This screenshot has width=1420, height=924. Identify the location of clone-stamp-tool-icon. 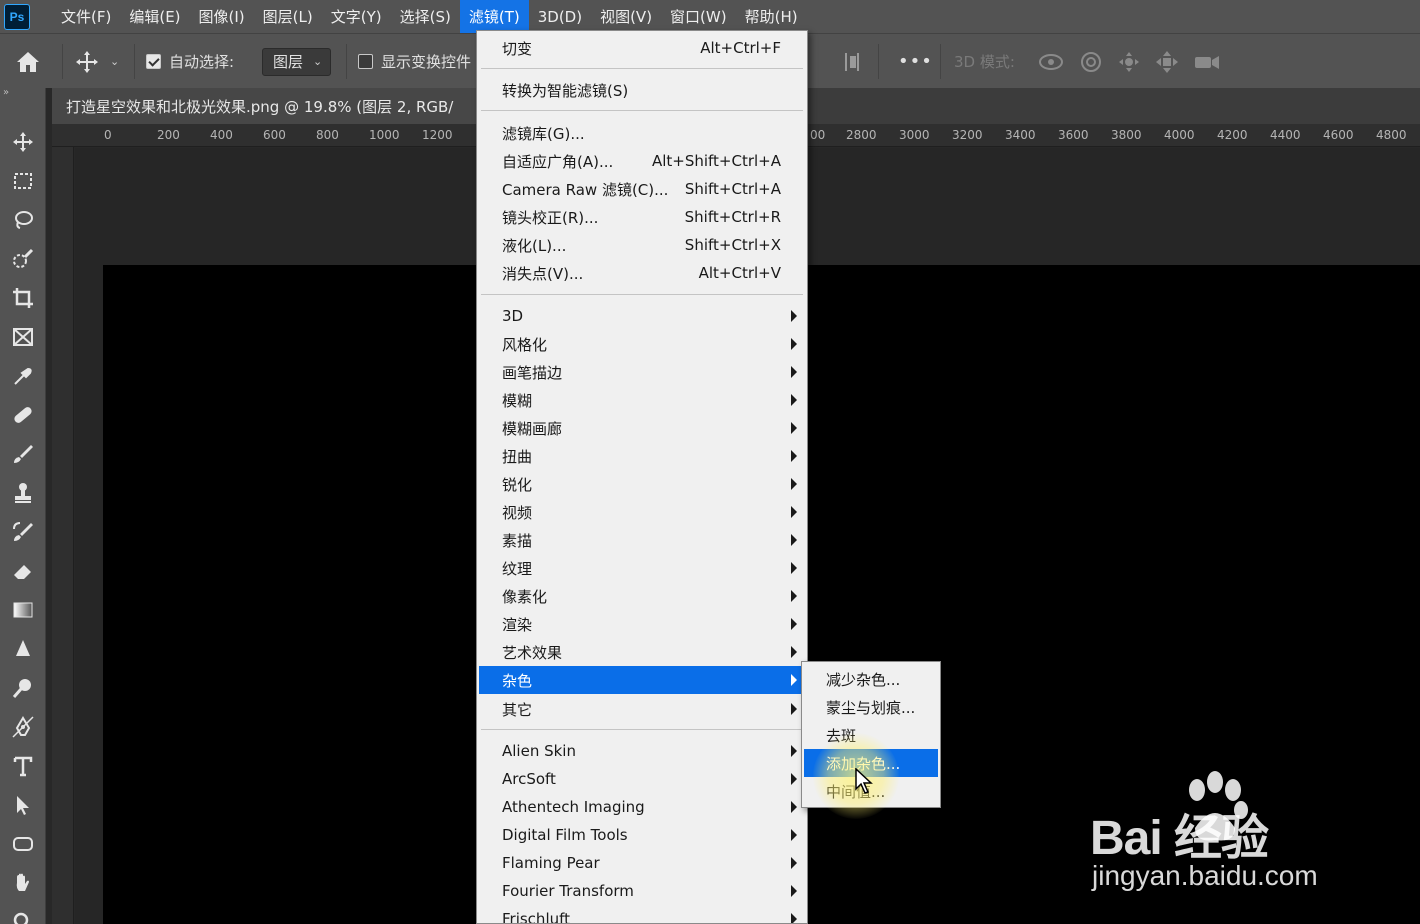
(23, 492).